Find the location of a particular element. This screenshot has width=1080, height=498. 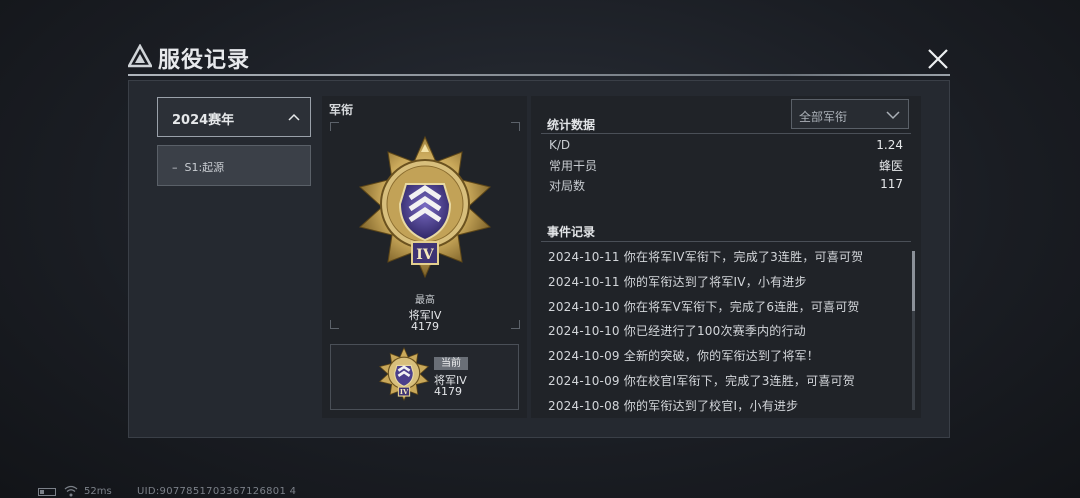

current-rank-score: 4179 is located at coordinates (448, 391).